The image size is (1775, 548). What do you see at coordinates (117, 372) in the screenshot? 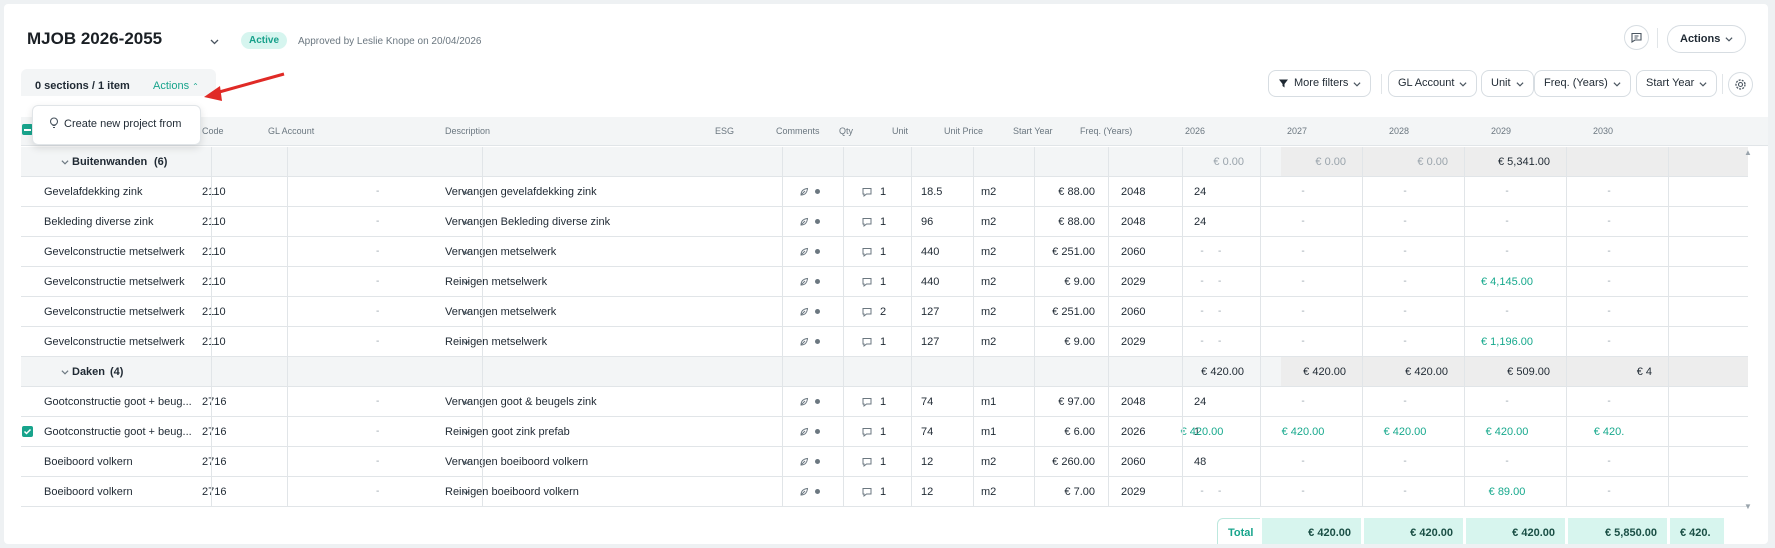
I see `group-count: (4)` at bounding box center [117, 372].